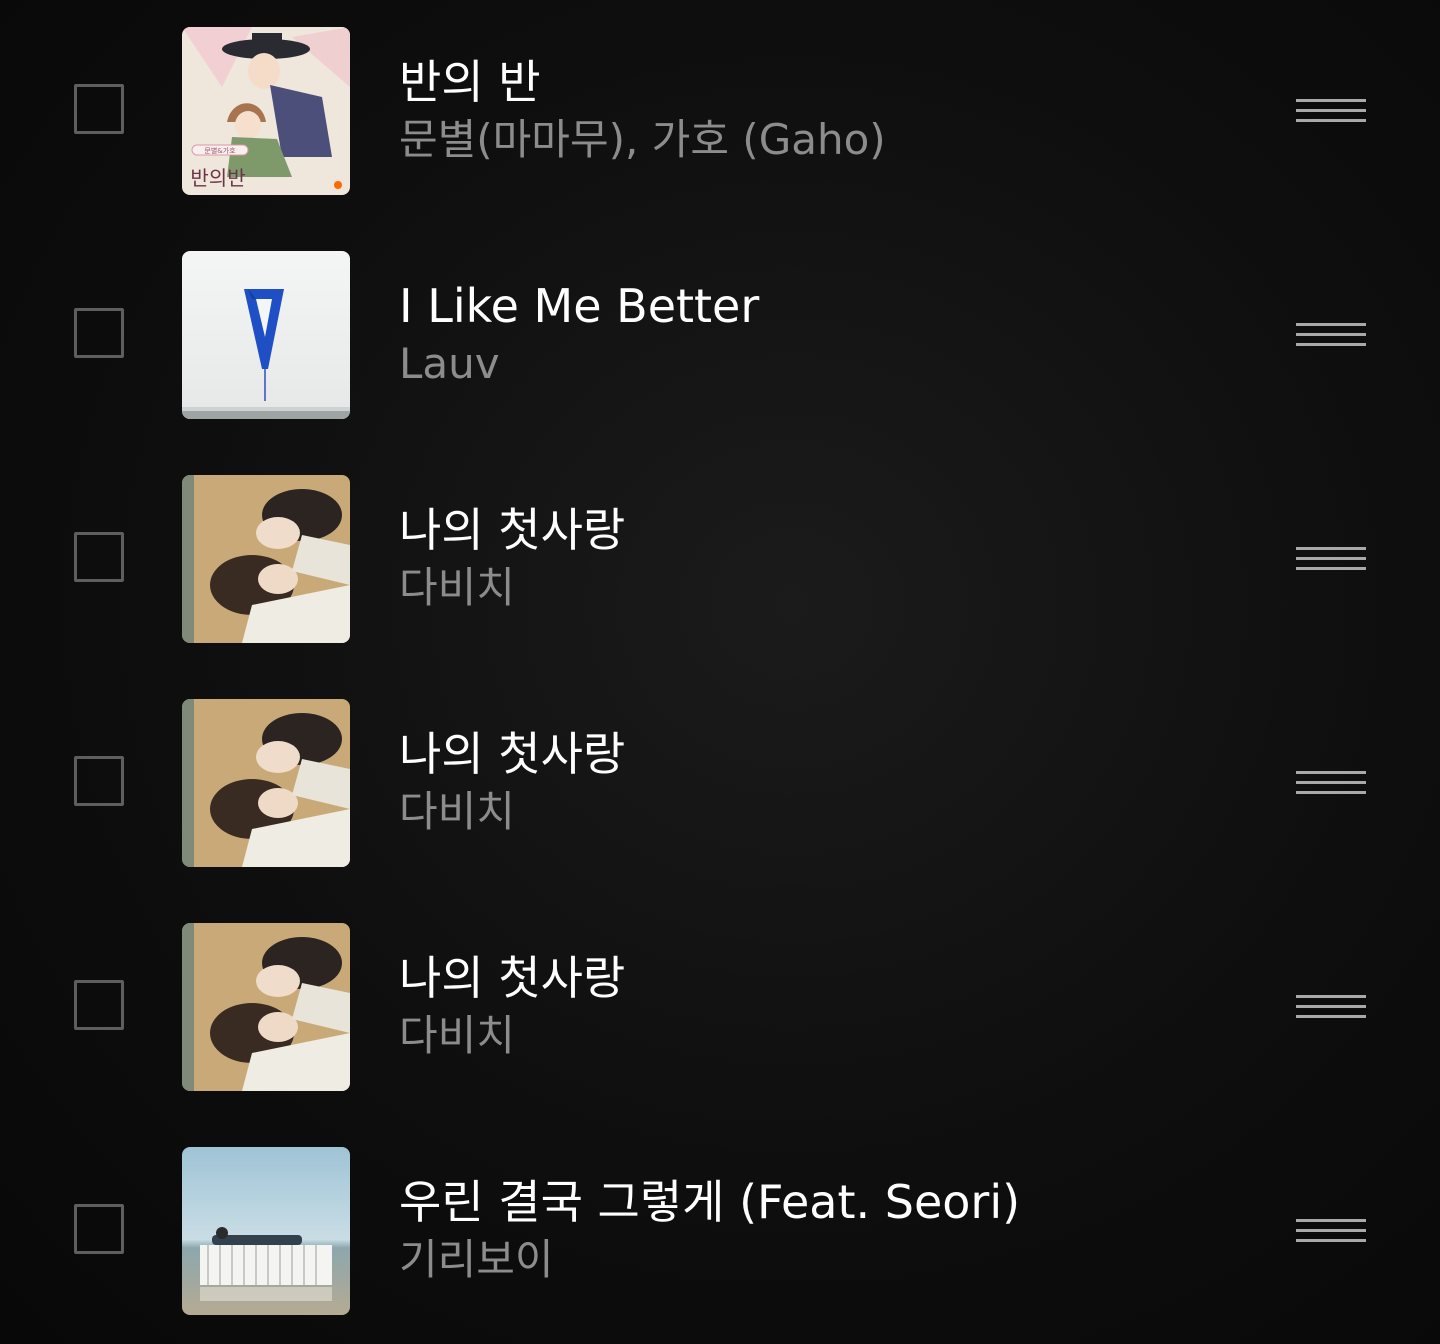 The image size is (1440, 1344). Describe the element at coordinates (449, 363) in the screenshot. I see `track-artist: Lauv` at that location.